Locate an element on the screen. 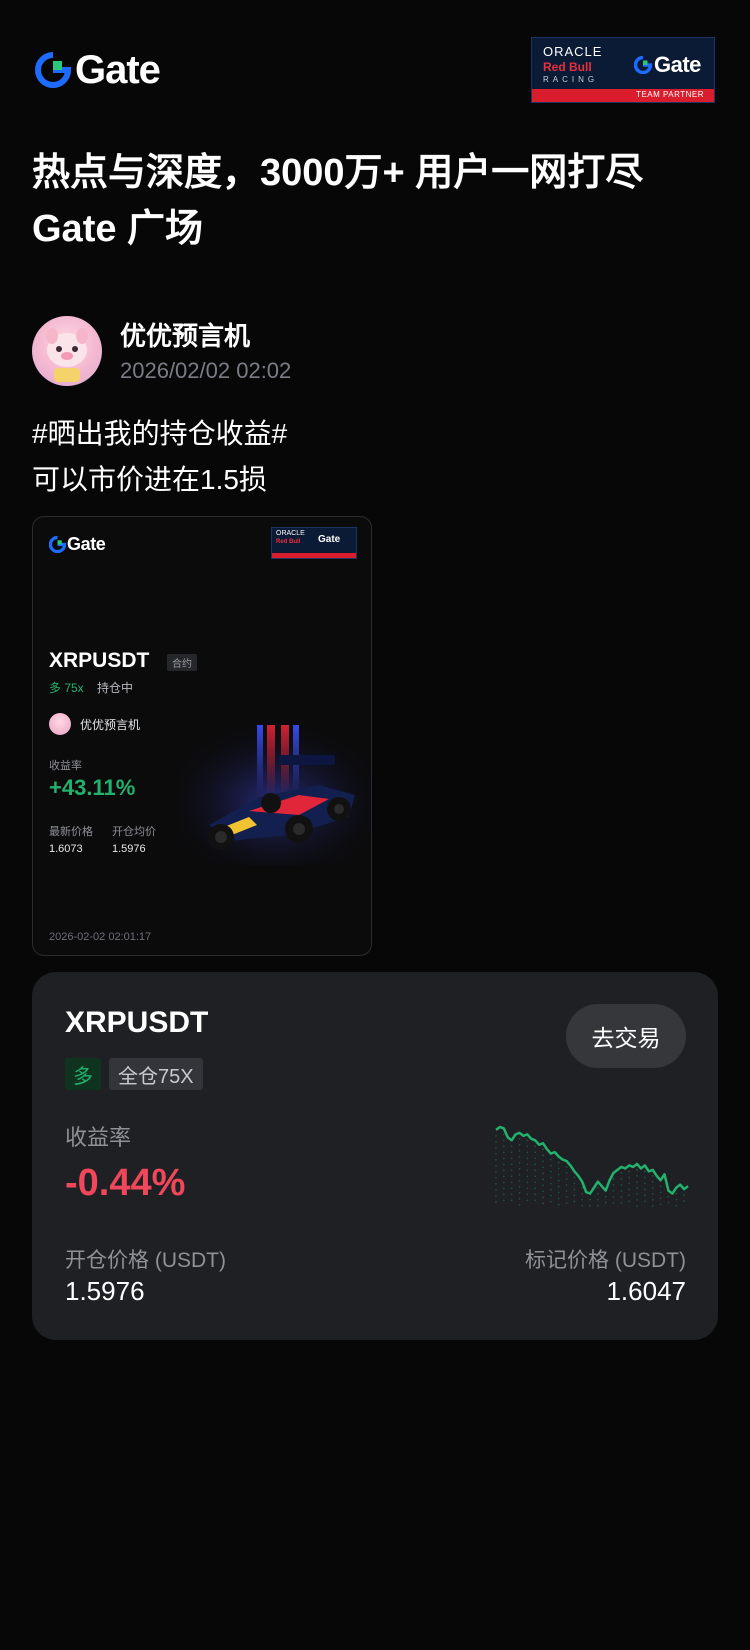  gate-logo-icon is located at coordinates (53, 70).